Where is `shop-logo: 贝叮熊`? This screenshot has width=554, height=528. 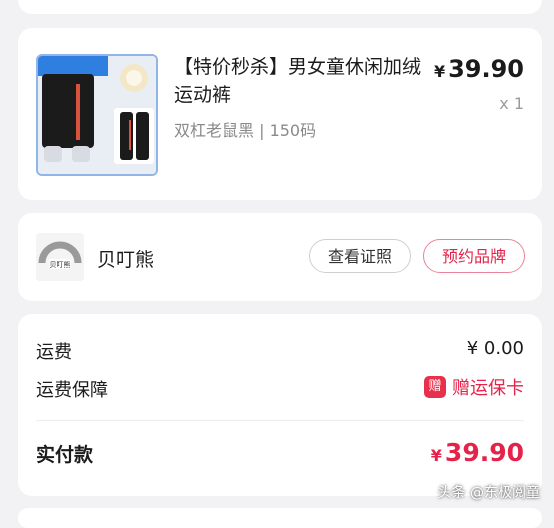
shop-logo: 贝叮熊 is located at coordinates (60, 257).